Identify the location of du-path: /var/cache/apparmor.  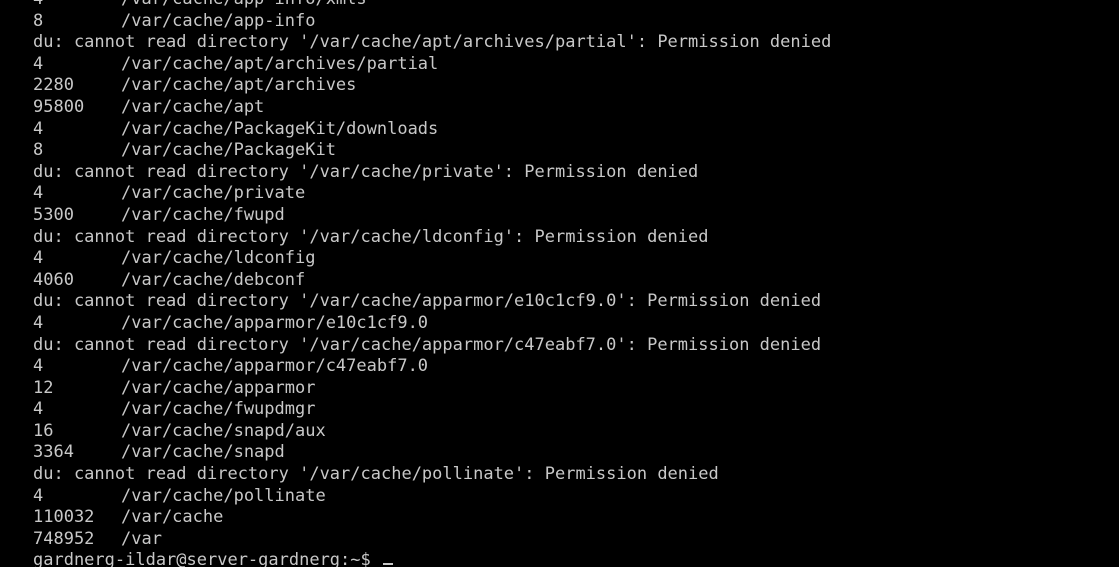
(218, 387).